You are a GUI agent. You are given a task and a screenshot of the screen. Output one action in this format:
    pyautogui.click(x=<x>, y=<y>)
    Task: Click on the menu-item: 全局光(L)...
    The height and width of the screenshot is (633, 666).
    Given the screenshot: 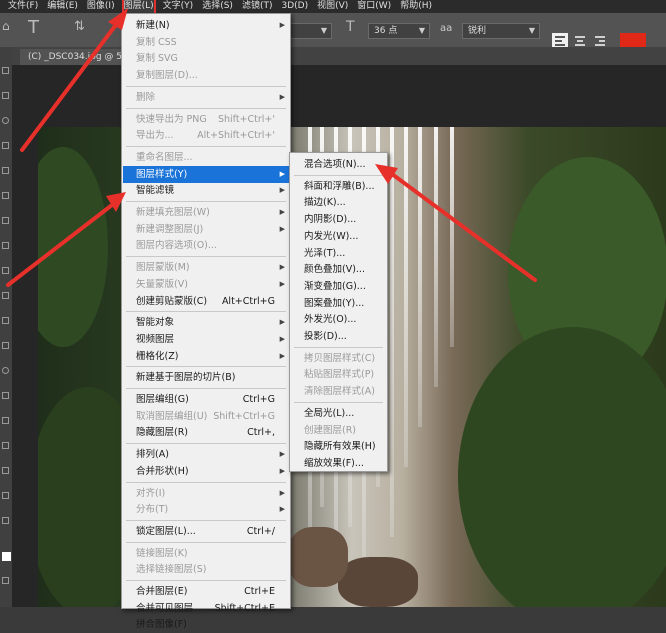 What is the action you would take?
    pyautogui.click(x=338, y=413)
    